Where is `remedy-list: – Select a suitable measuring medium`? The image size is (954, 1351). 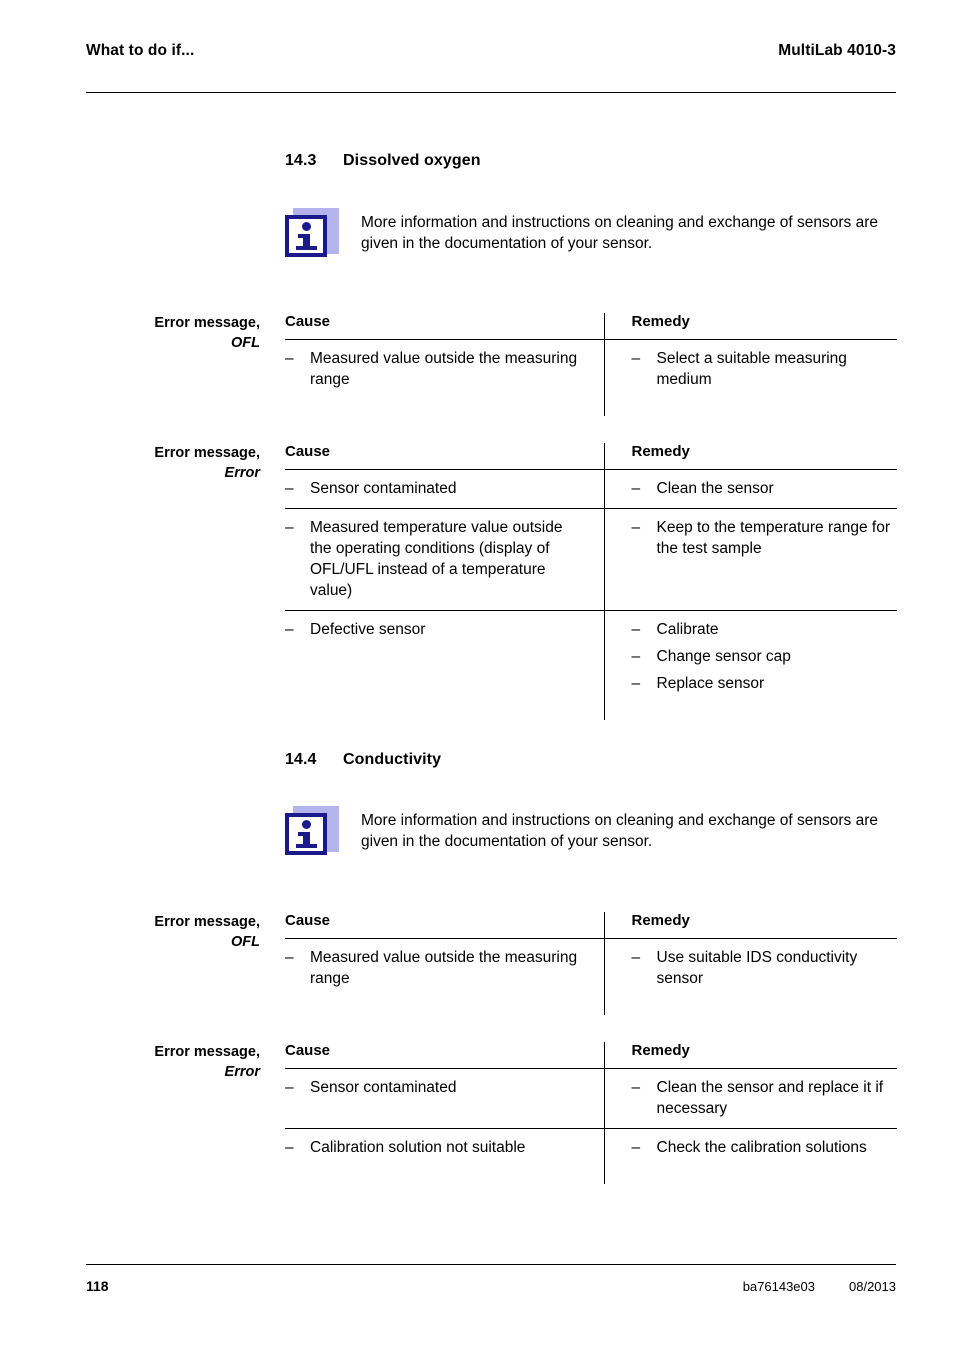
remedy-list: – Select a suitable measuring medium is located at coordinates (765, 369).